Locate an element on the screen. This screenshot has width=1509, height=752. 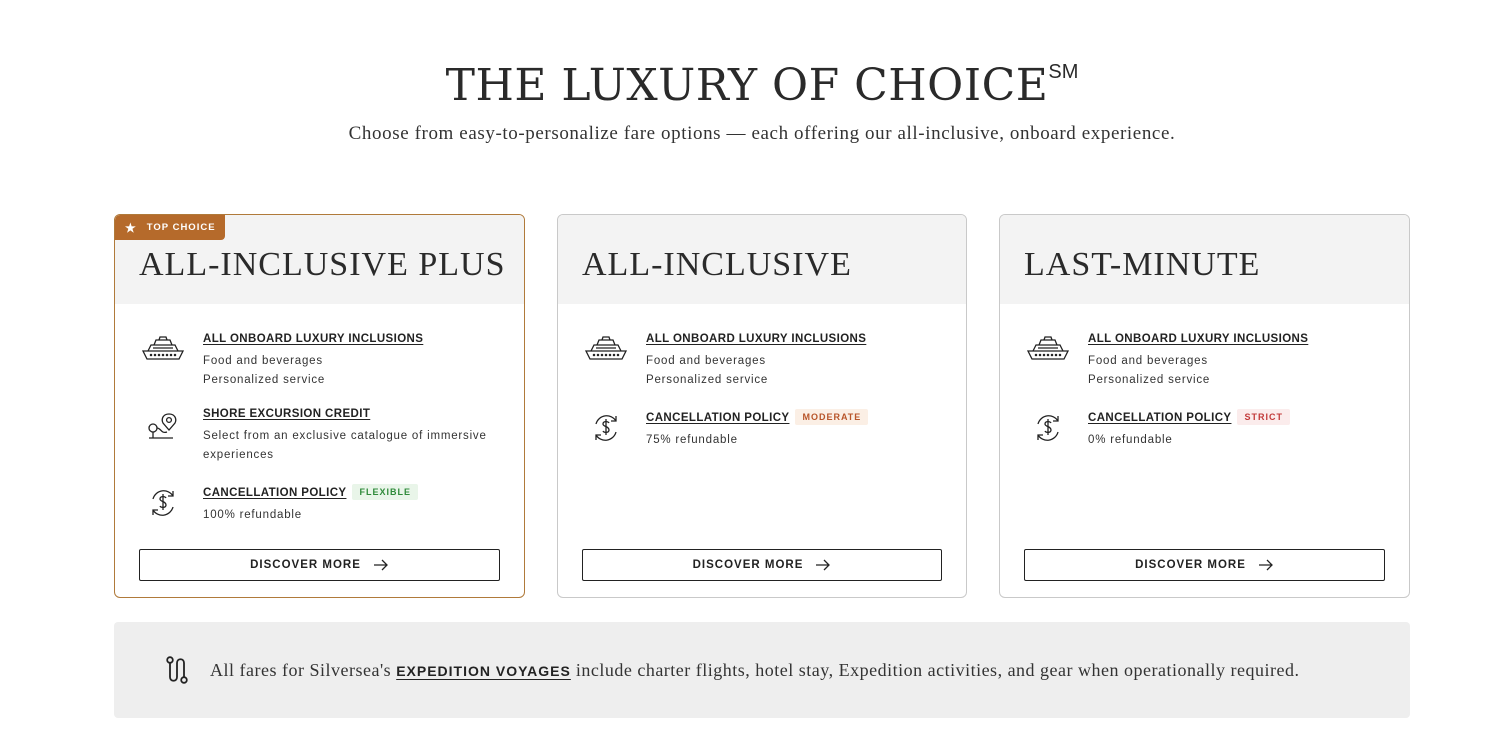
card-header: LAST-MINUTE is located at coordinates (1204, 259).